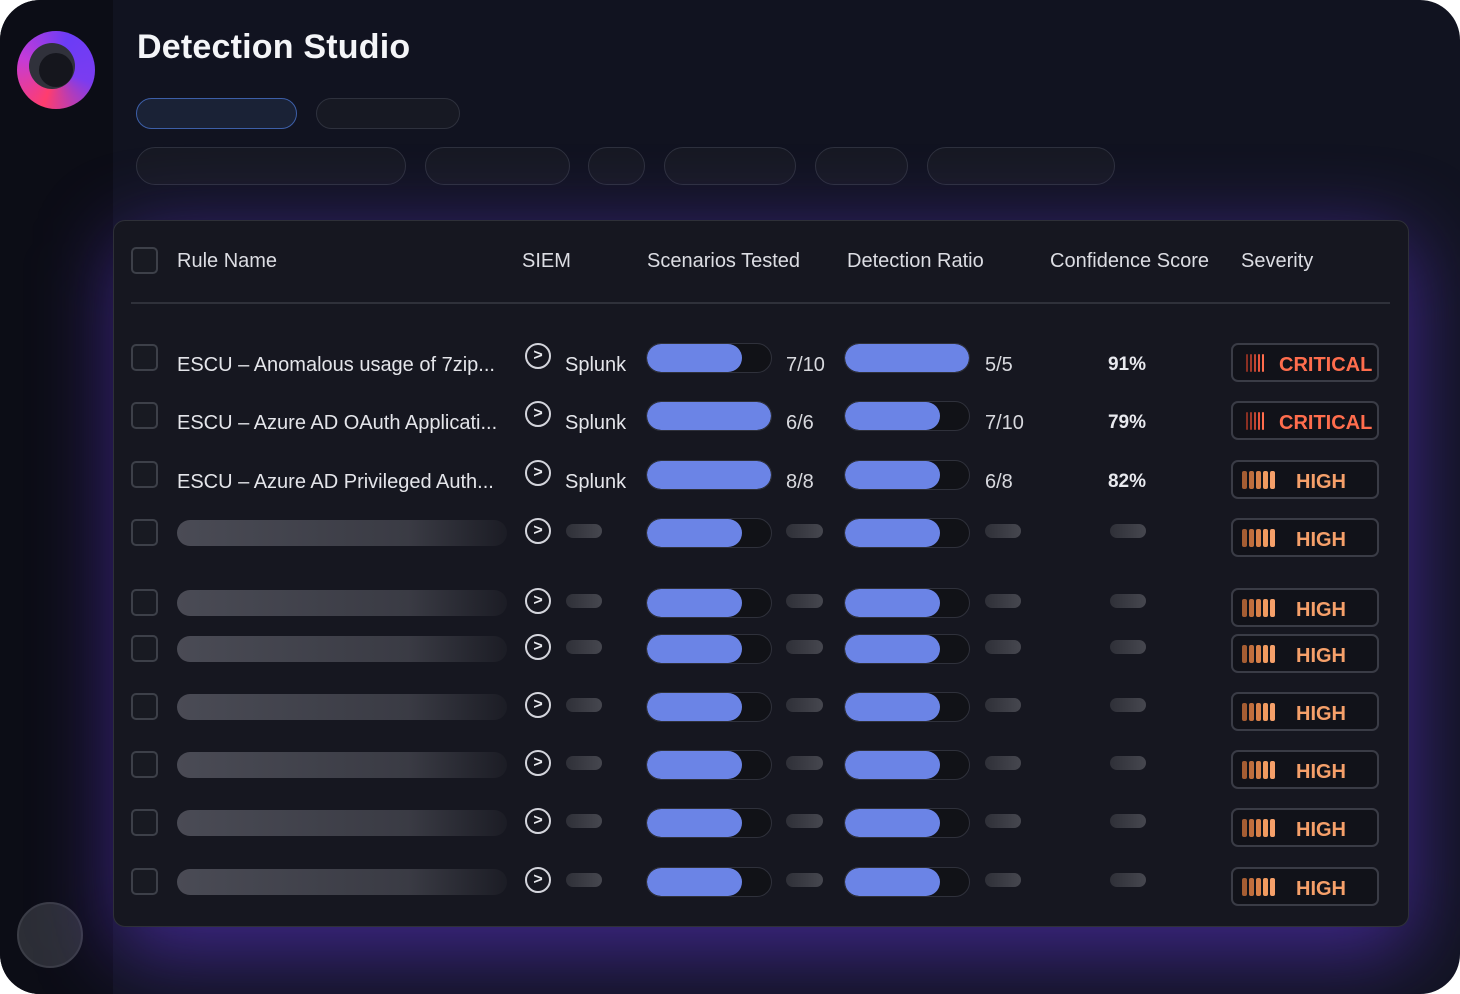 This screenshot has width=1460, height=994. I want to click on tab-placeholder-active, so click(216, 113).